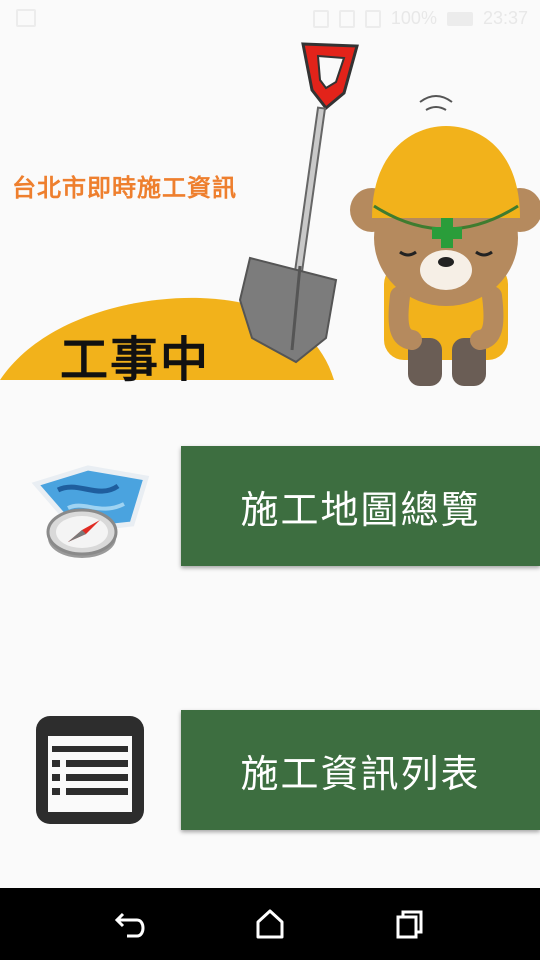  What do you see at coordinates (320, 18) in the screenshot?
I see `vibrate-icon` at bounding box center [320, 18].